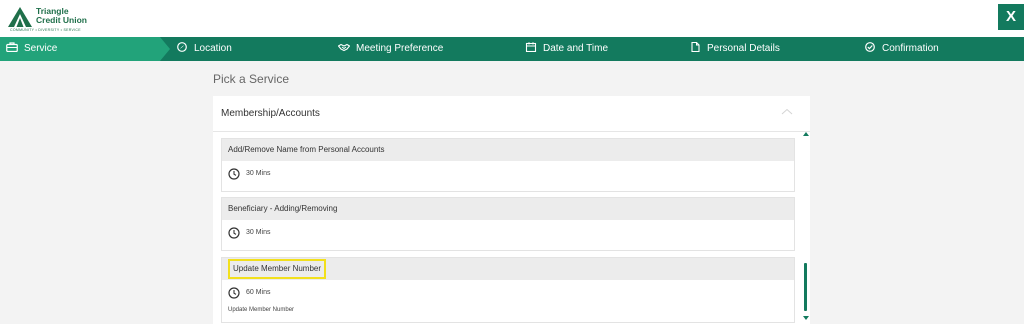  What do you see at coordinates (344, 48) in the screenshot?
I see `handshake-icon` at bounding box center [344, 48].